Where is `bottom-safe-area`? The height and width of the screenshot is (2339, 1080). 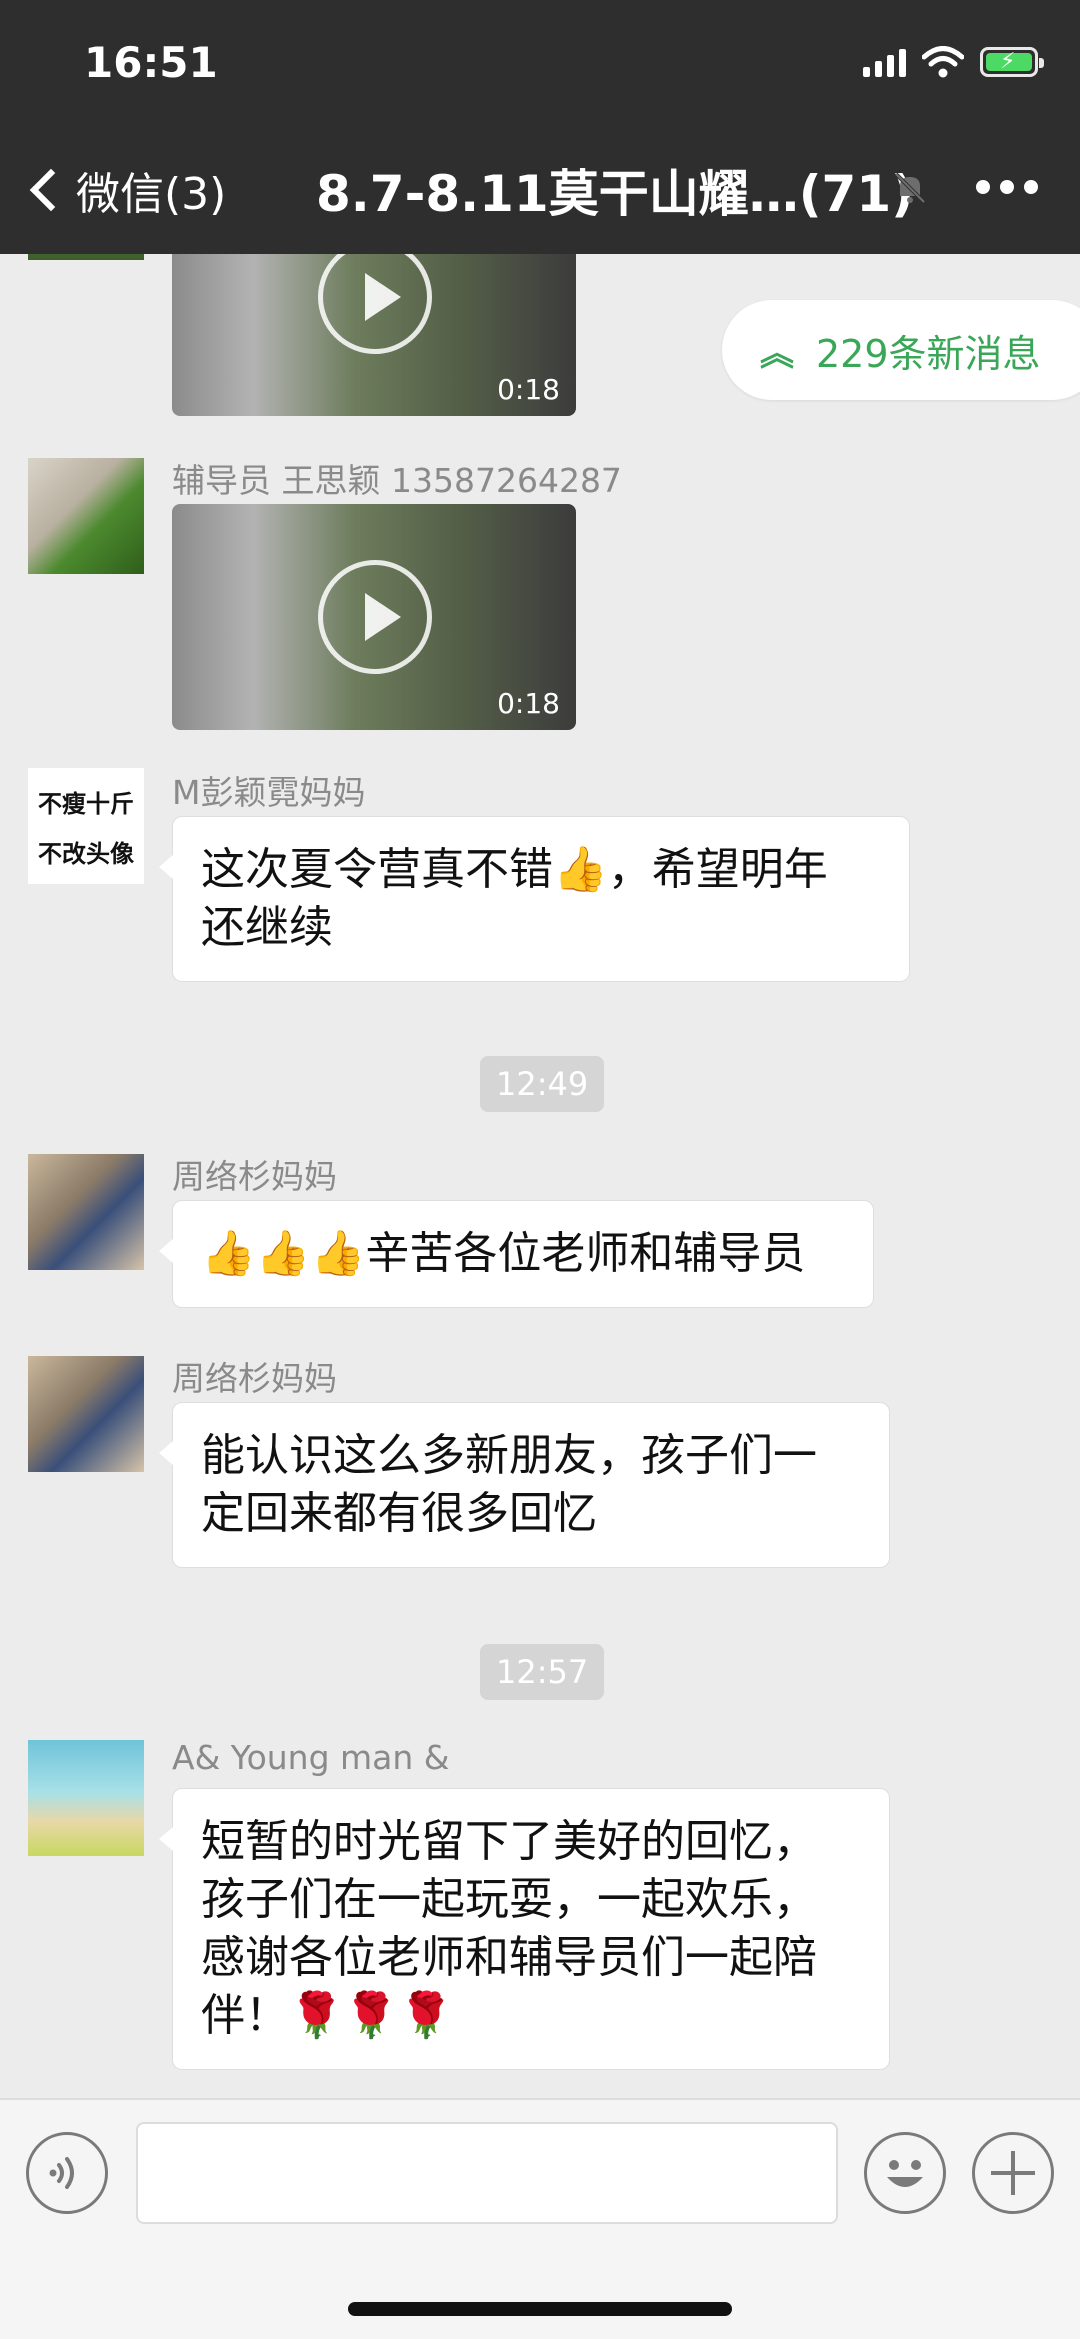
bottom-safe-area is located at coordinates (540, 2291).